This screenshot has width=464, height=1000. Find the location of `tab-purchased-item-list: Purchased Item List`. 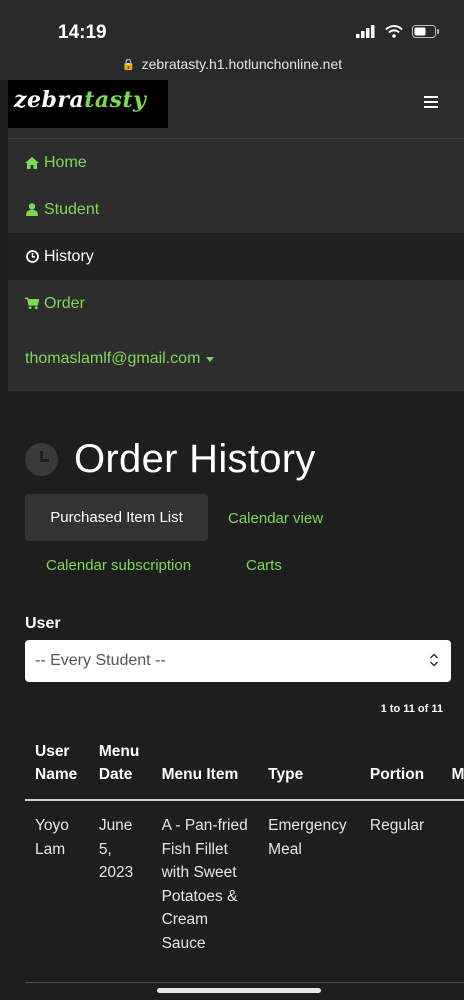

tab-purchased-item-list: Purchased Item List is located at coordinates (116, 517).